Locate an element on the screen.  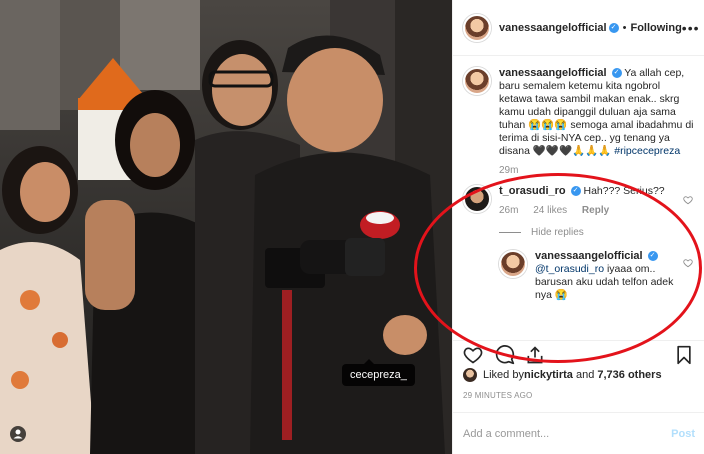
likes-and: and is located at coordinates (585, 375).